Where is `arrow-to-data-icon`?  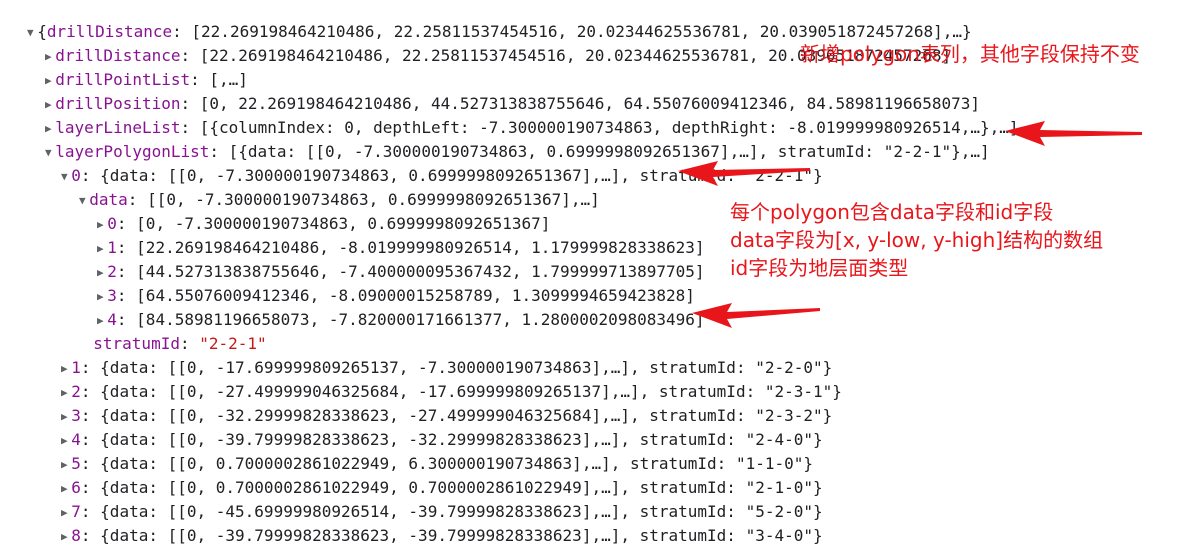 arrow-to-data-icon is located at coordinates (744, 173).